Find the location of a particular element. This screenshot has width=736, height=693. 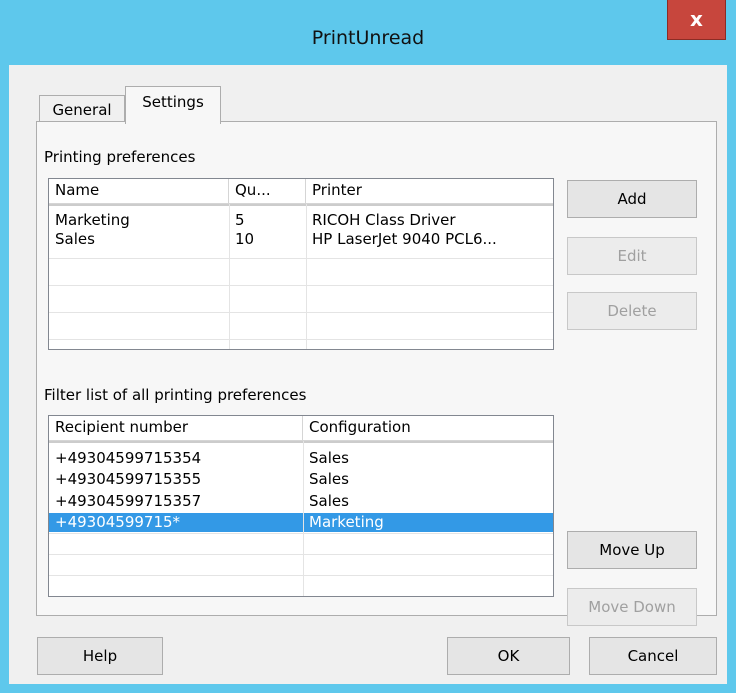

table-row-name: Sales is located at coordinates (139, 239).